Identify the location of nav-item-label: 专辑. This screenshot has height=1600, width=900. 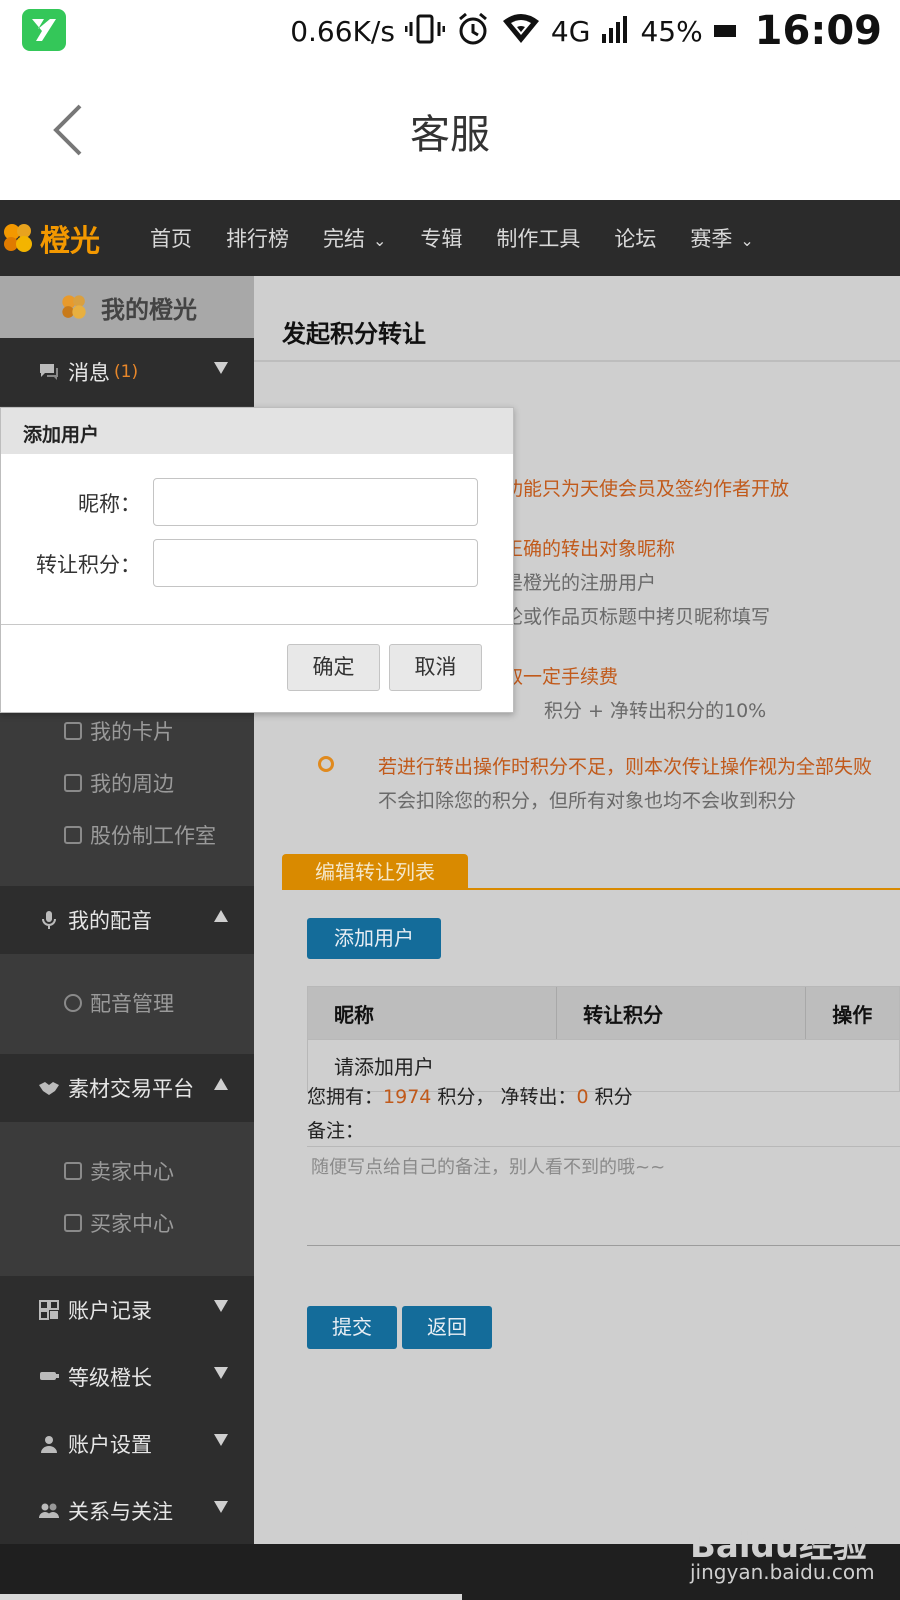
(441, 239).